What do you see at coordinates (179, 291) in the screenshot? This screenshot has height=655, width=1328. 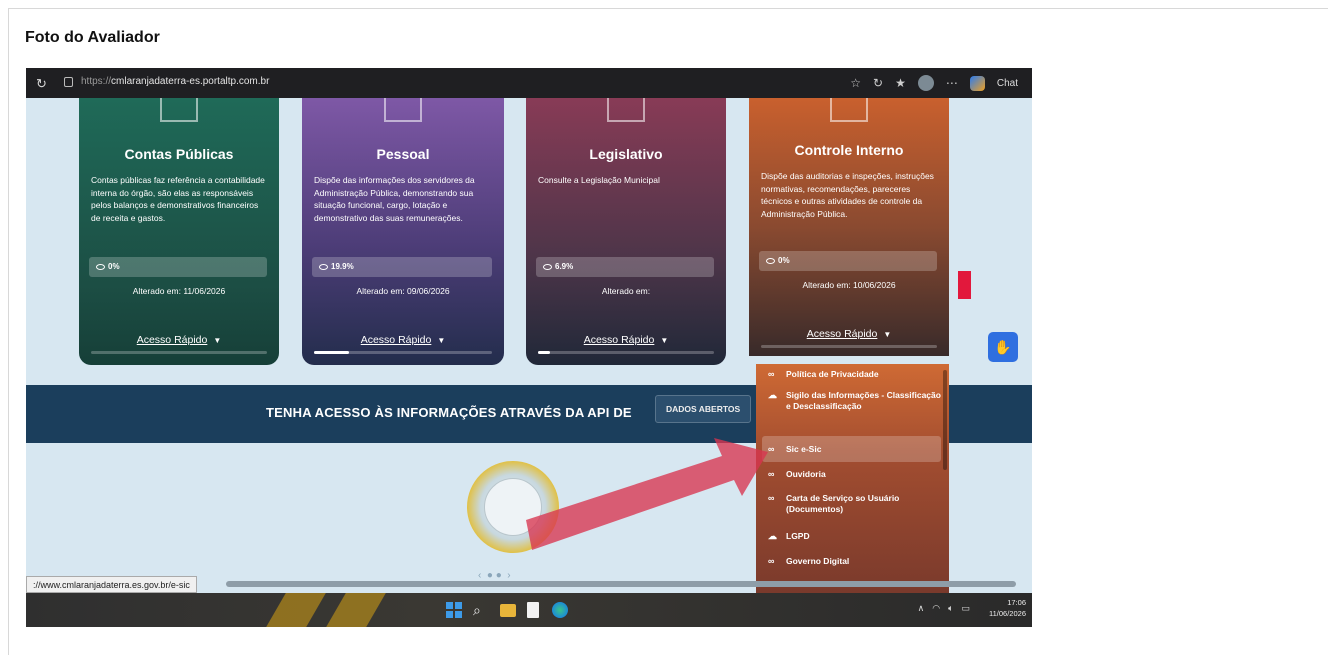 I see `card-changed: Alterado em: 11/06/2026` at bounding box center [179, 291].